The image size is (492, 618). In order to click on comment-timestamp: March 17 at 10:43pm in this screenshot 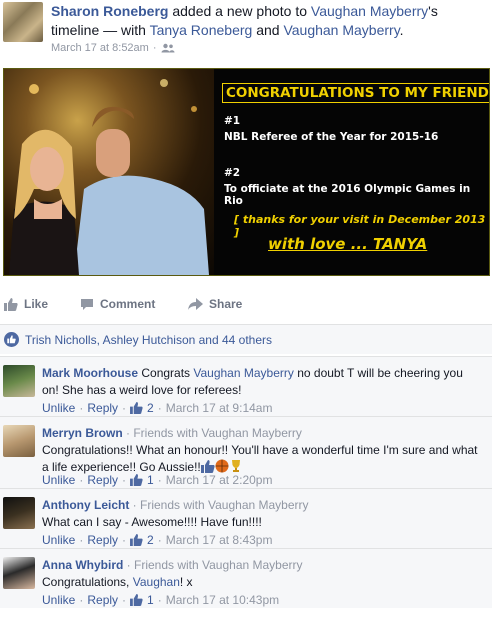, I will do `click(222, 600)`.